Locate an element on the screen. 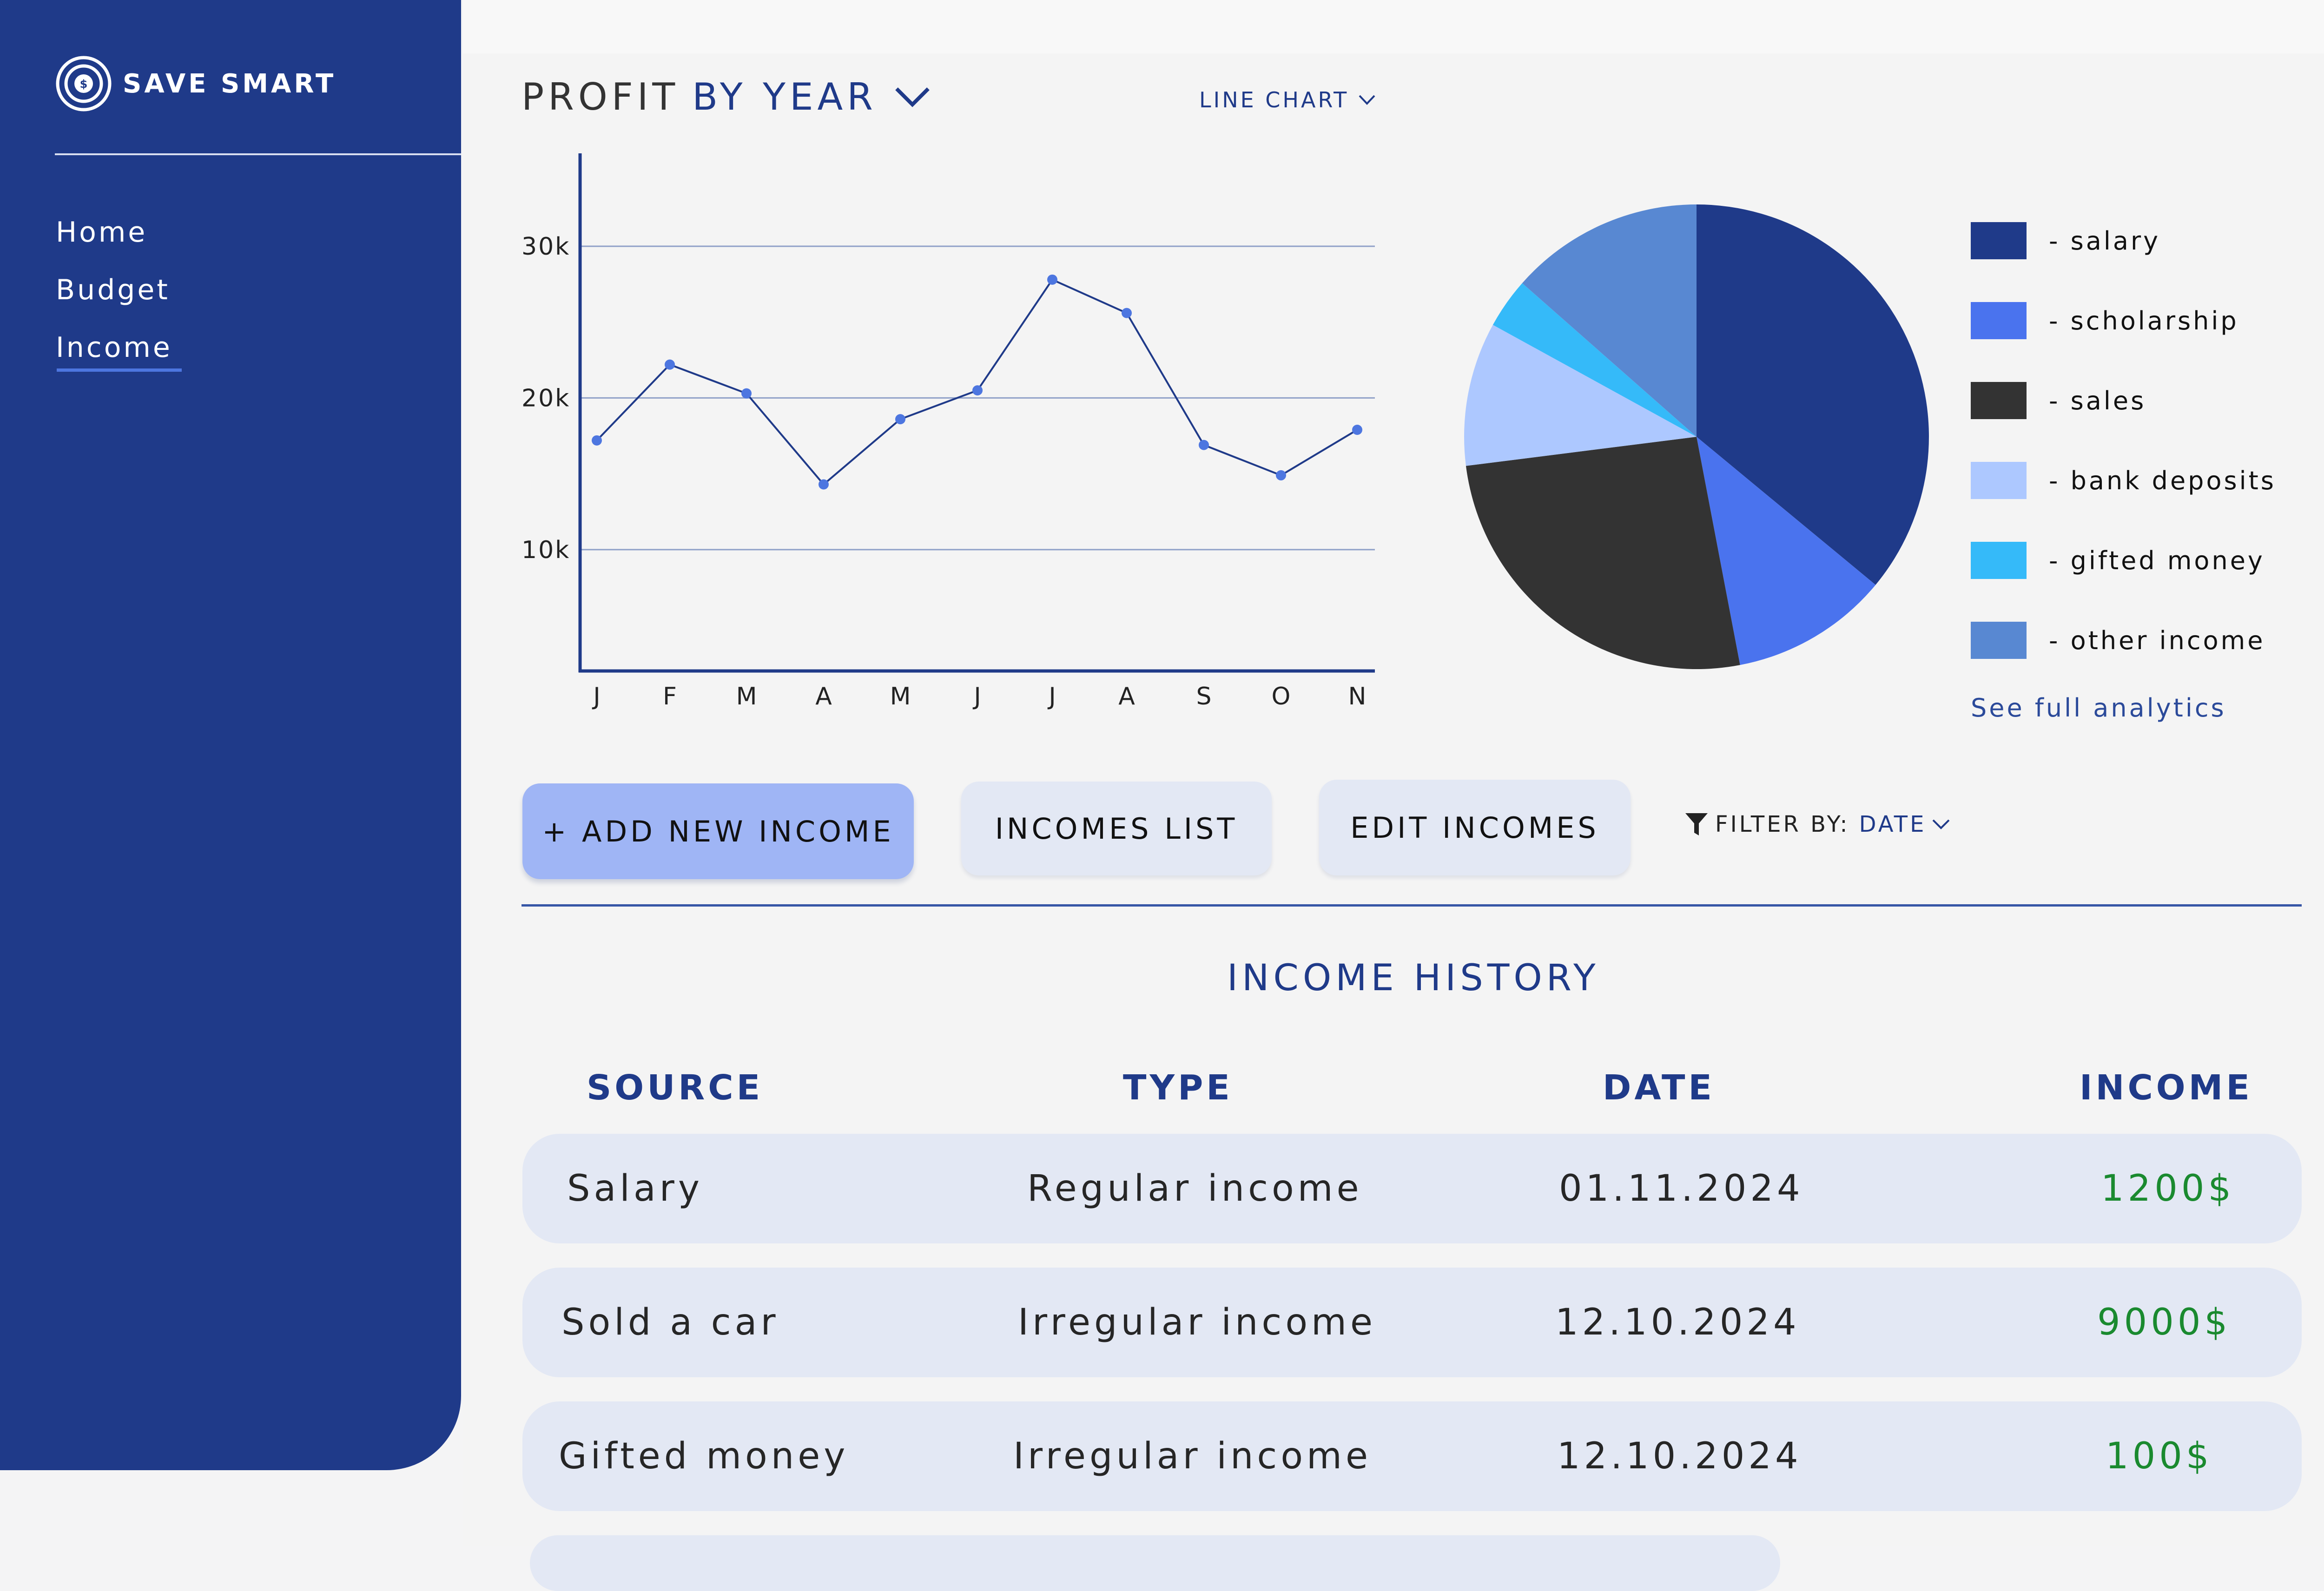  edit-incomes-button: EDIT INCOMES is located at coordinates (1475, 827).